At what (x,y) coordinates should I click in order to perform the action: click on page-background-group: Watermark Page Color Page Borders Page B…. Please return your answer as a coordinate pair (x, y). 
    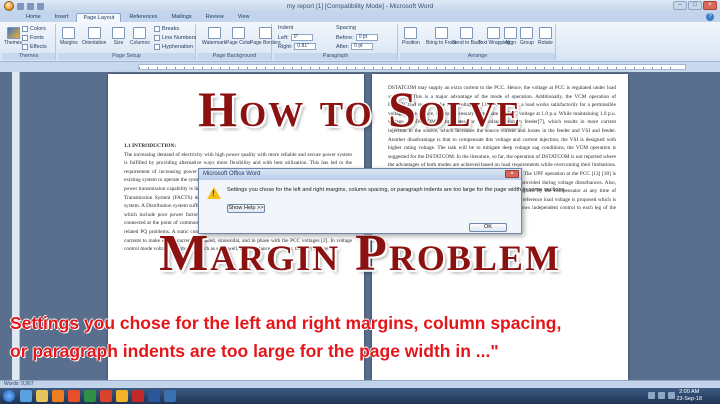
    Looking at the image, I should click on (239, 42).